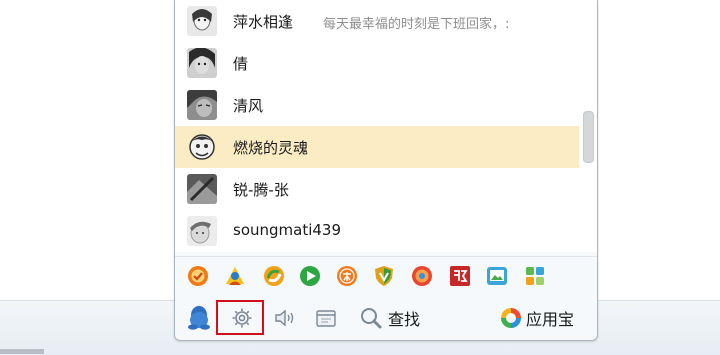 The width and height of the screenshot is (720, 355). I want to click on settings-gear-icon, so click(242, 318).